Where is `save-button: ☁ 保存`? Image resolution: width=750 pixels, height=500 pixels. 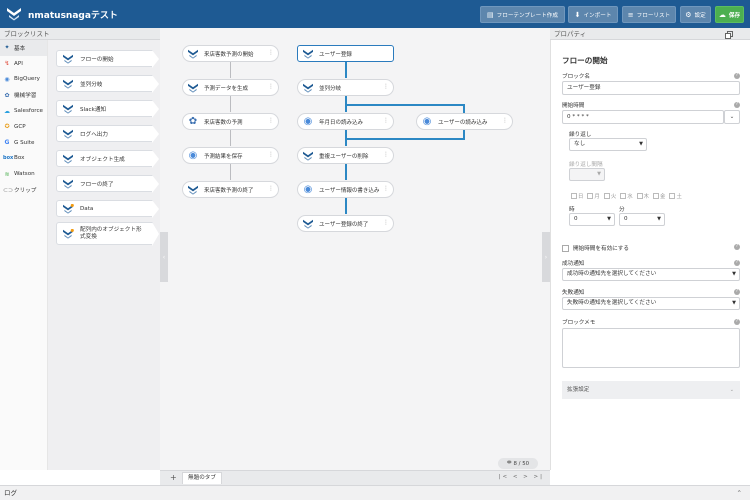 save-button: ☁ 保存 is located at coordinates (729, 14).